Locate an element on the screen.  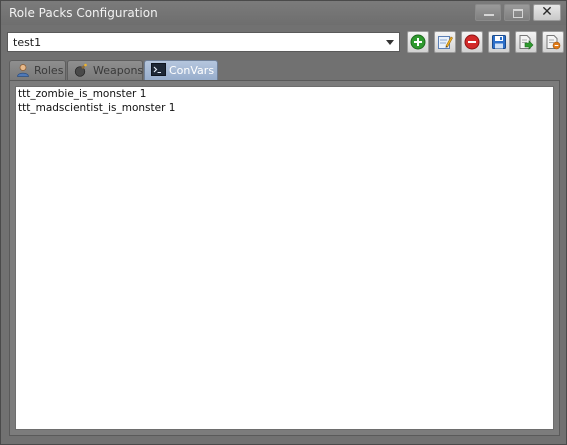
tab-roles: Roles is located at coordinates (37, 70).